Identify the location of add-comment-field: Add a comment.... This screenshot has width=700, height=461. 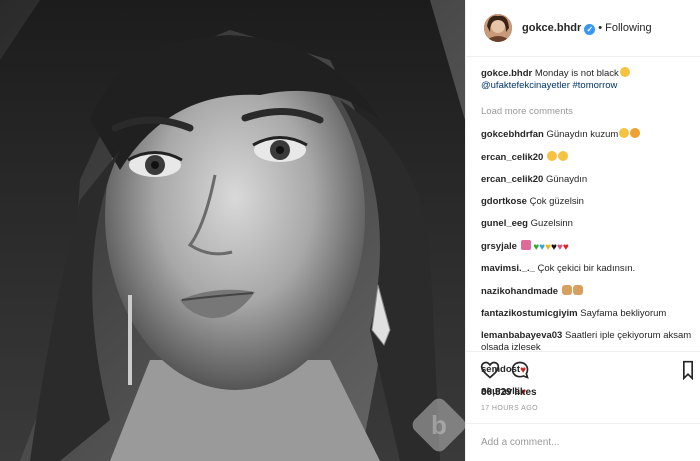
(583, 442).